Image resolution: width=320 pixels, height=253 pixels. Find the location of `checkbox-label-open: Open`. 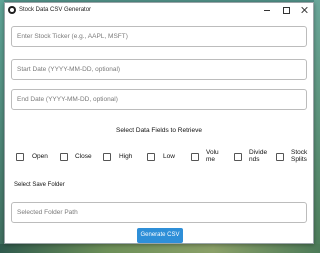

checkbox-label-open: Open is located at coordinates (40, 156).